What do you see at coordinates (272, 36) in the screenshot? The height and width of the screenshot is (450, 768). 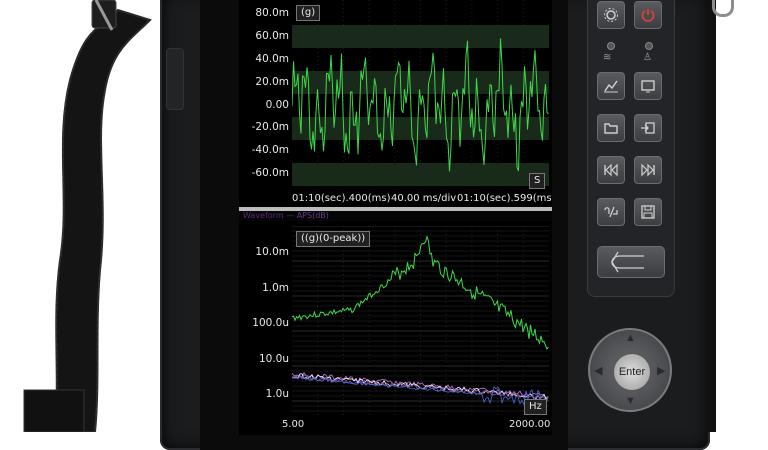 I see `top-y-tick: 60.0m` at bounding box center [272, 36].